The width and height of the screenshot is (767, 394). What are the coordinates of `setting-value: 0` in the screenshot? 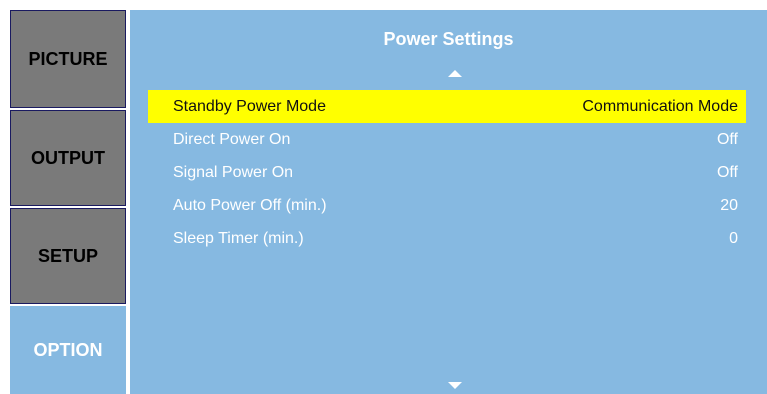 It's located at (733, 238).